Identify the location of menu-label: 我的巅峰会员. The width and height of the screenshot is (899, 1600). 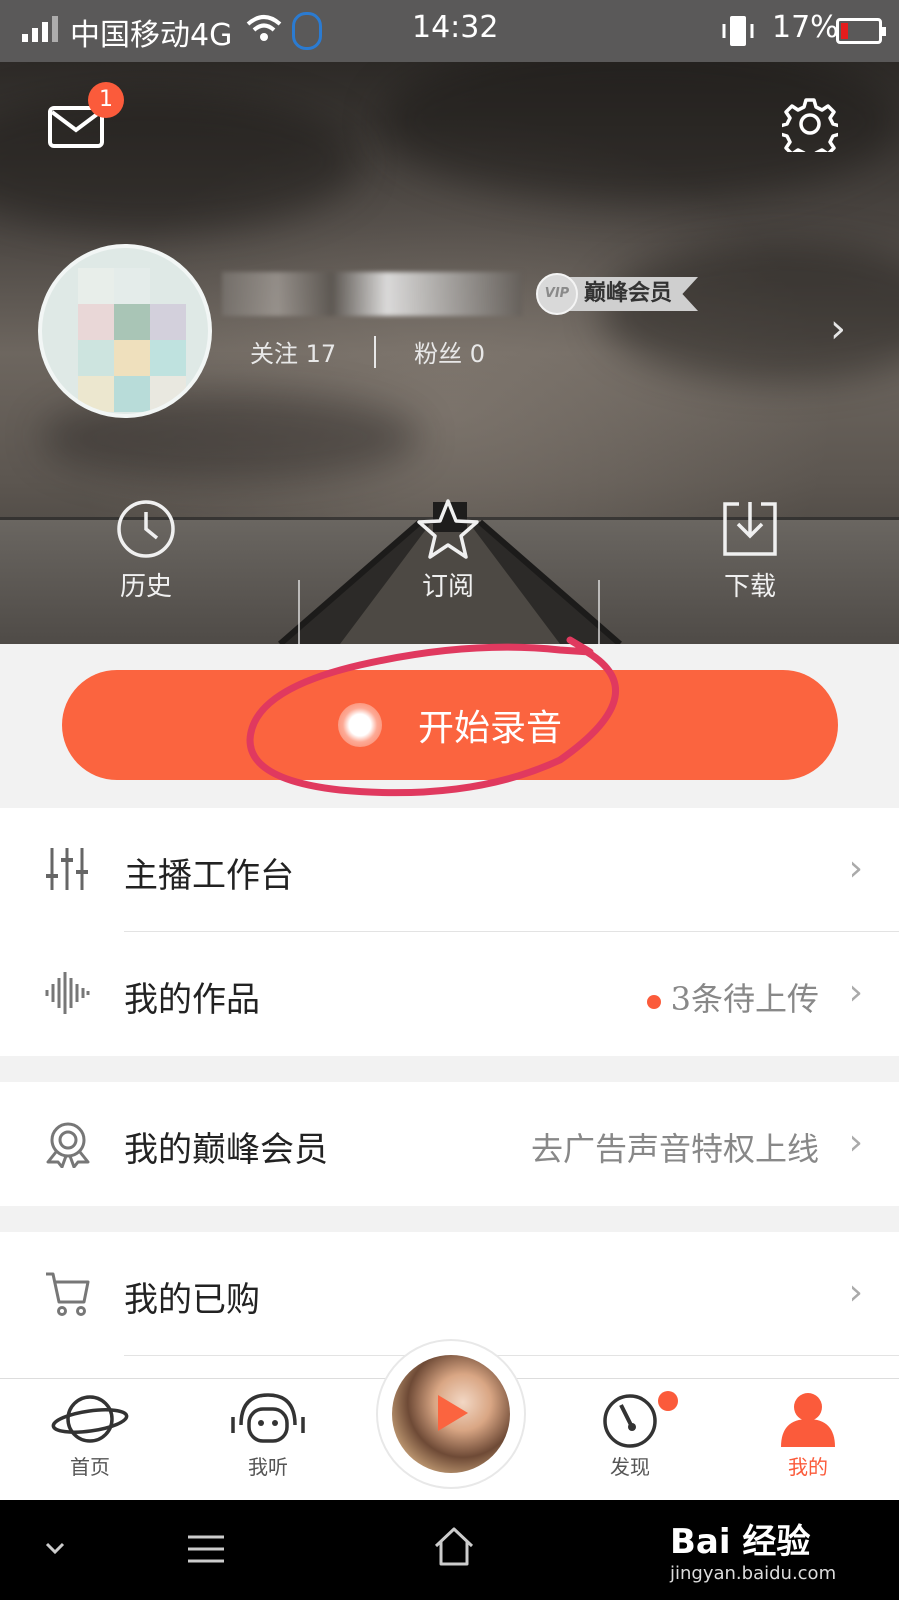
(226, 1150).